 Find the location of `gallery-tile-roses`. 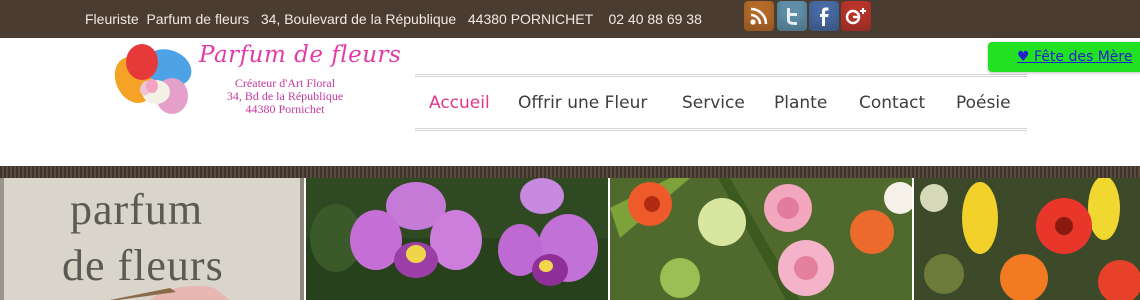

gallery-tile-roses is located at coordinates (761, 239).